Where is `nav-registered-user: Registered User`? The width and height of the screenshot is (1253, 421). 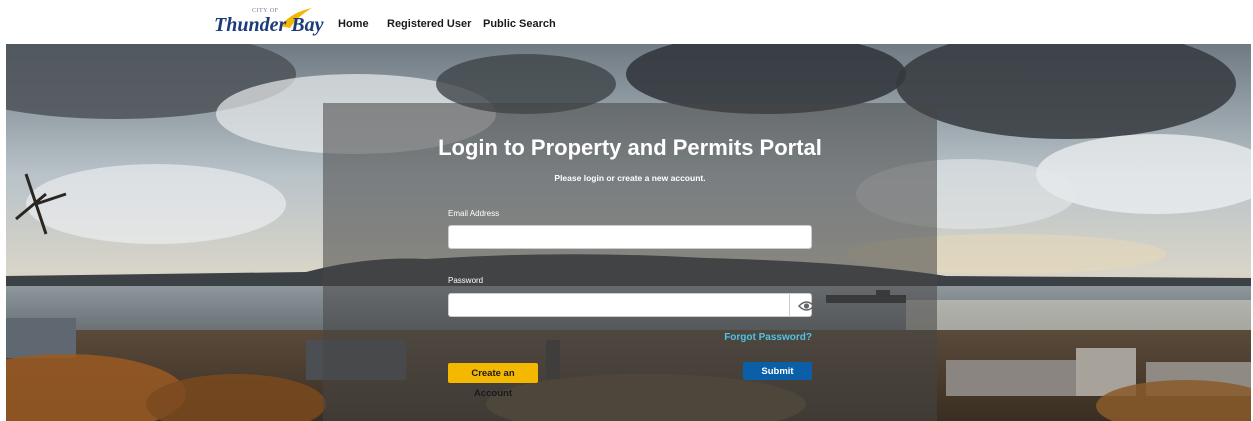 nav-registered-user: Registered User is located at coordinates (429, 25).